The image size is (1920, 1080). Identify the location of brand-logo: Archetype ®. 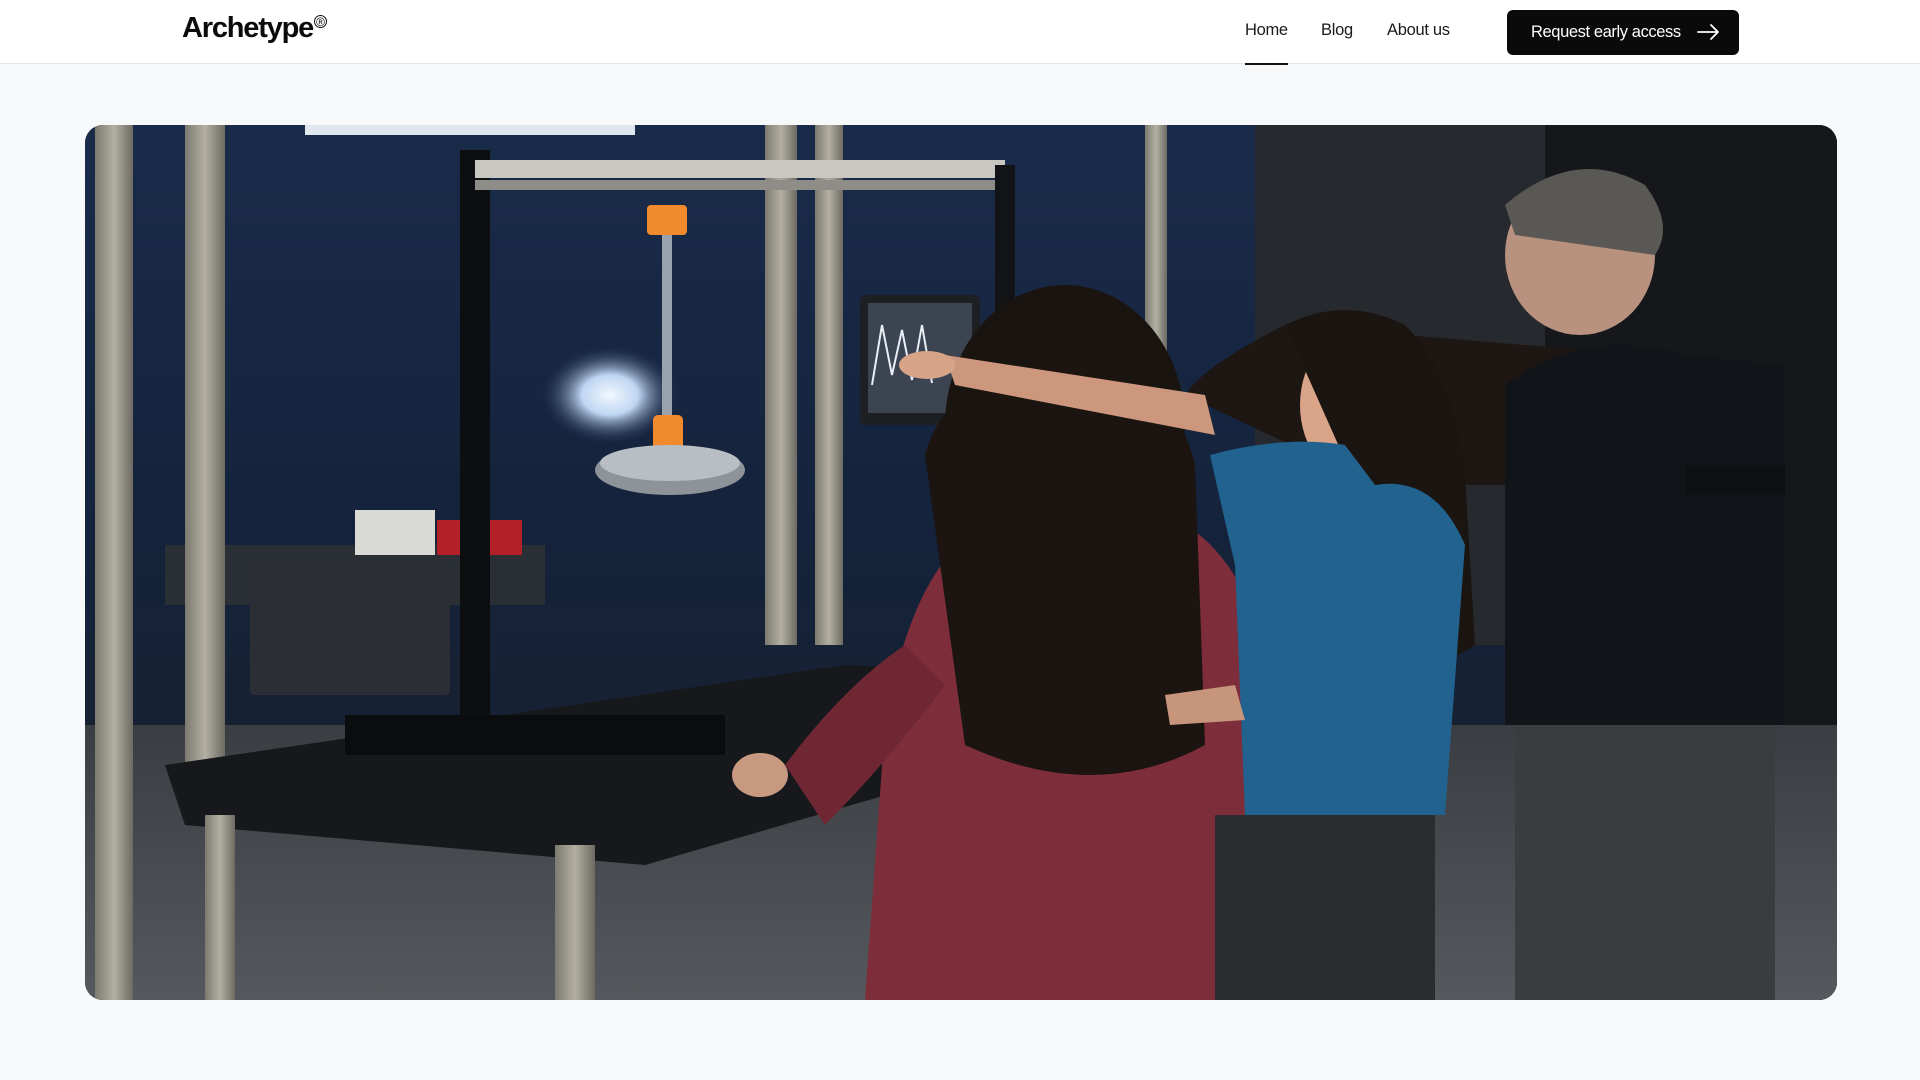
(255, 28).